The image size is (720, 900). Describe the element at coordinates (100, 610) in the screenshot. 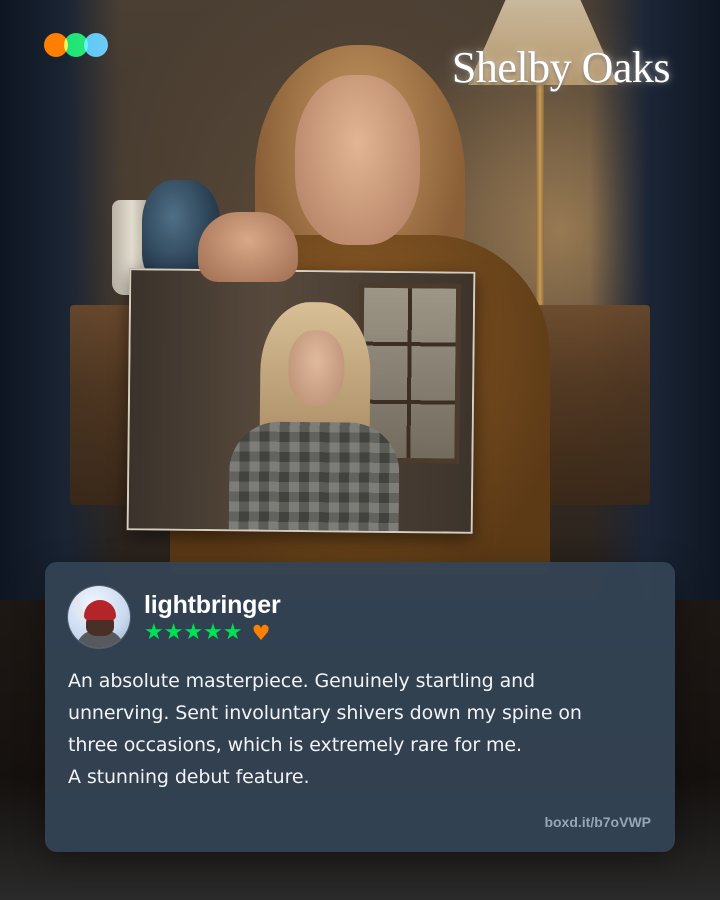

I see `avatar-helmet` at that location.